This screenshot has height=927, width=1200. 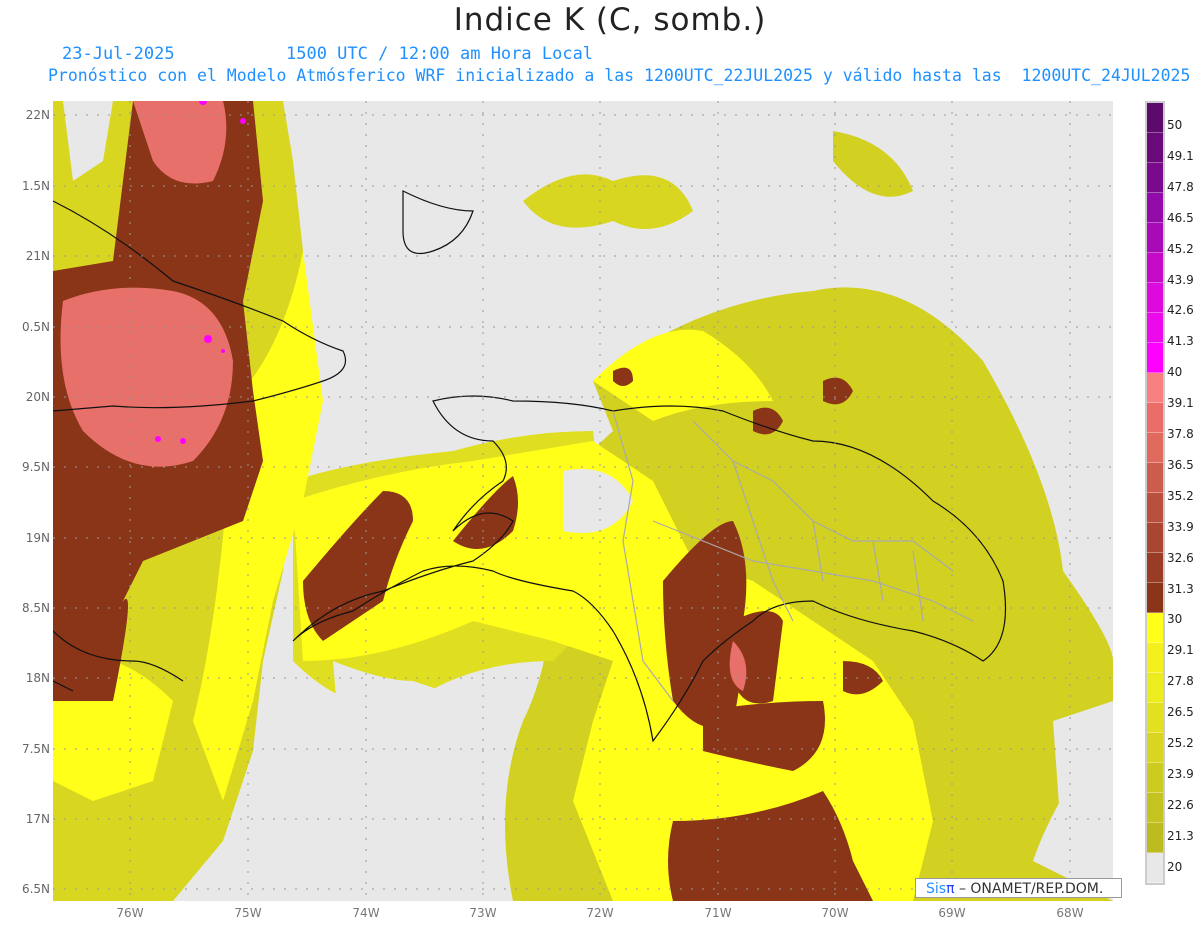 I want to click on lat-label: 6.5N, so click(x=35, y=889).